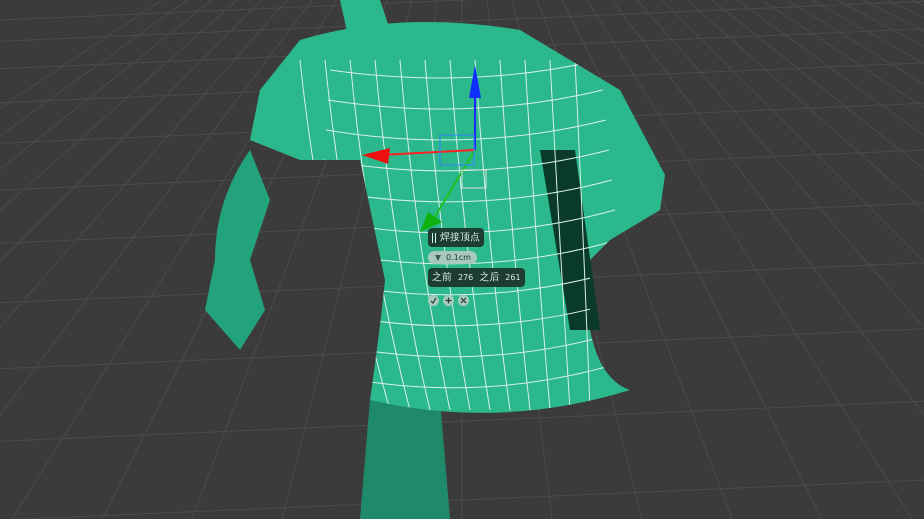  Describe the element at coordinates (513, 278) in the screenshot. I see `after-count: 261` at that location.